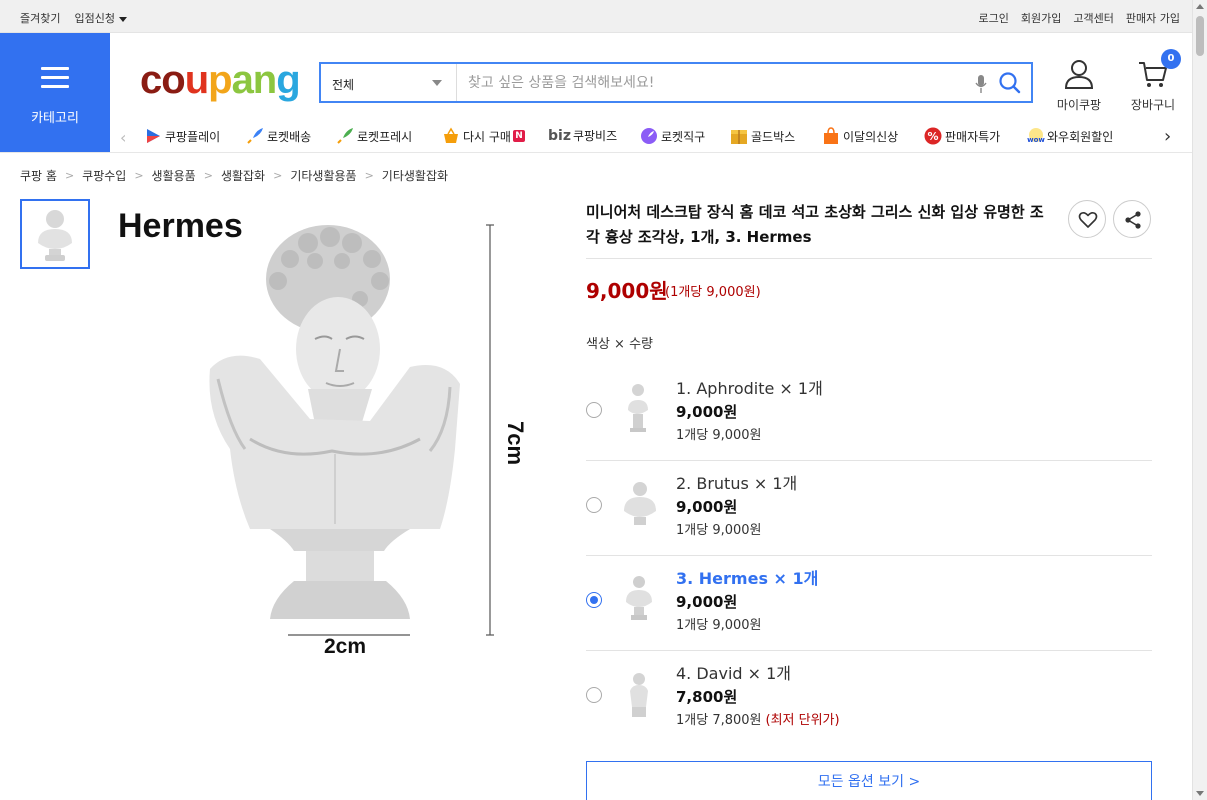 The image size is (1207, 800). I want to click on nav-item-rocket-global: 로켓직구, so click(672, 136).